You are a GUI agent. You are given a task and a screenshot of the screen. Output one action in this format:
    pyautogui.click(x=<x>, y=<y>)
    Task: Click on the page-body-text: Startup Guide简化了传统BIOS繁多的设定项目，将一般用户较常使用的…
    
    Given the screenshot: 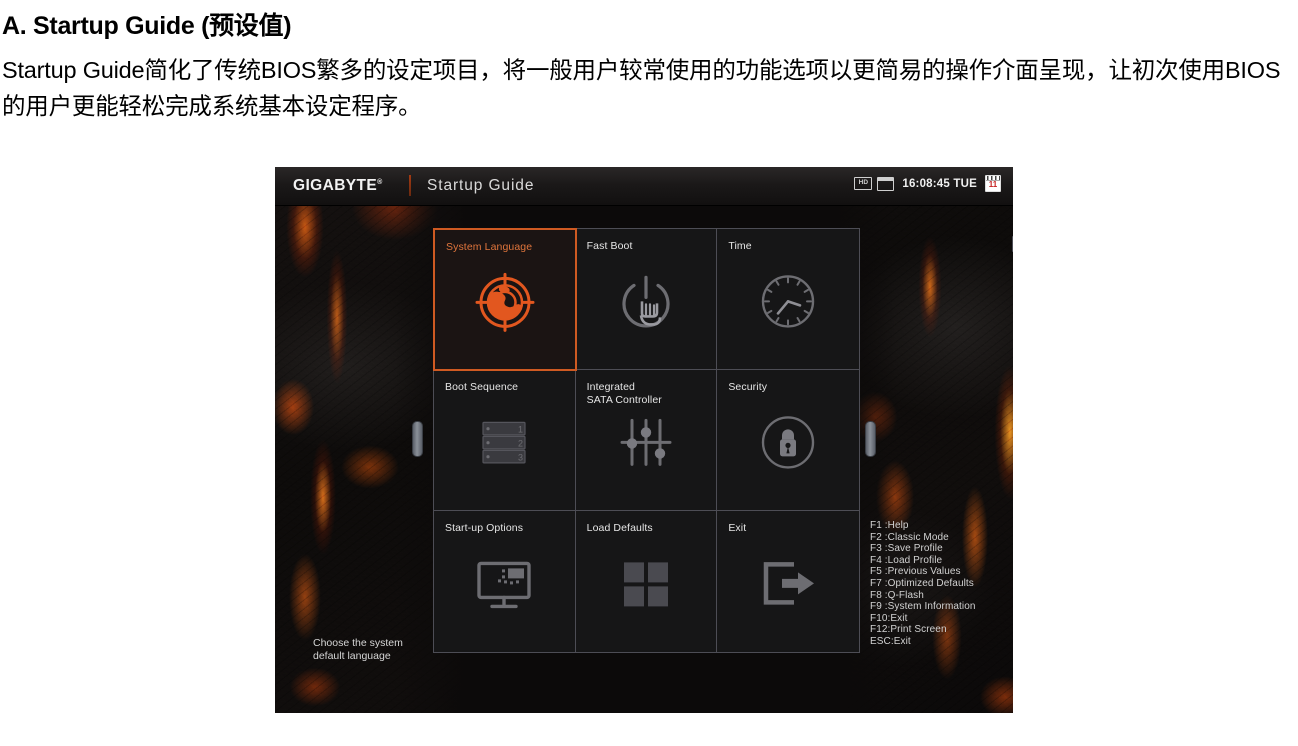 What is the action you would take?
    pyautogui.click(x=641, y=88)
    